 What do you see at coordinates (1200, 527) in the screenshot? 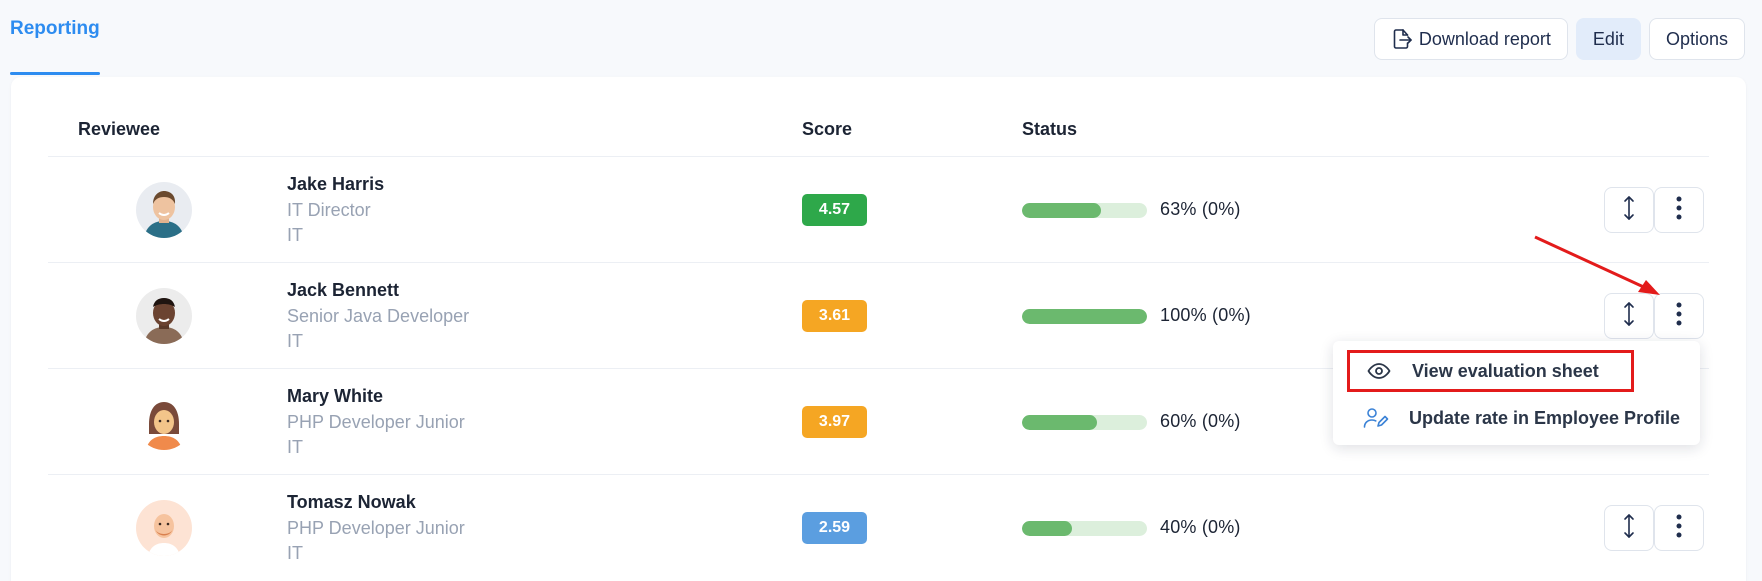
I see `progress-text: 40% (0%)` at bounding box center [1200, 527].